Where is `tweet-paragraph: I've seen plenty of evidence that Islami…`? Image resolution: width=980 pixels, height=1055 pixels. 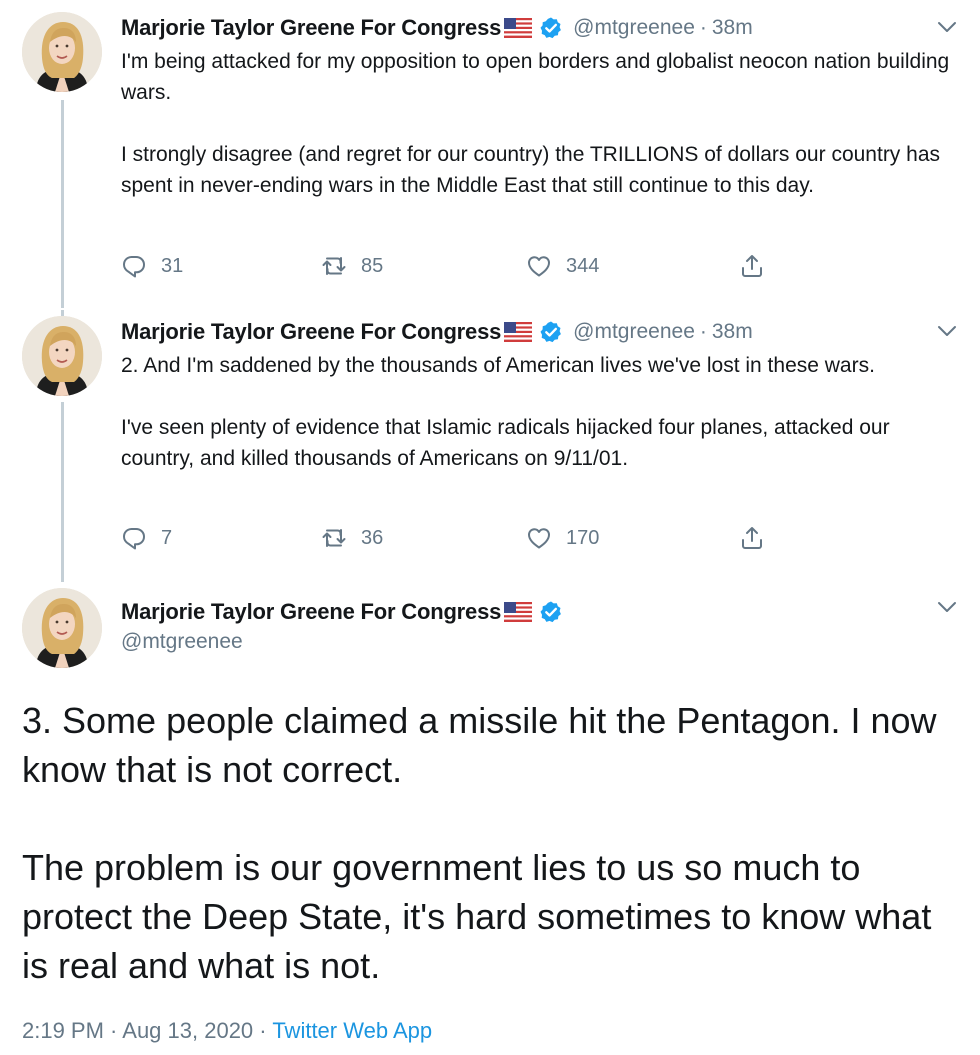
tweet-paragraph: I've seen plenty of evidence that Islami… is located at coordinates (505, 443).